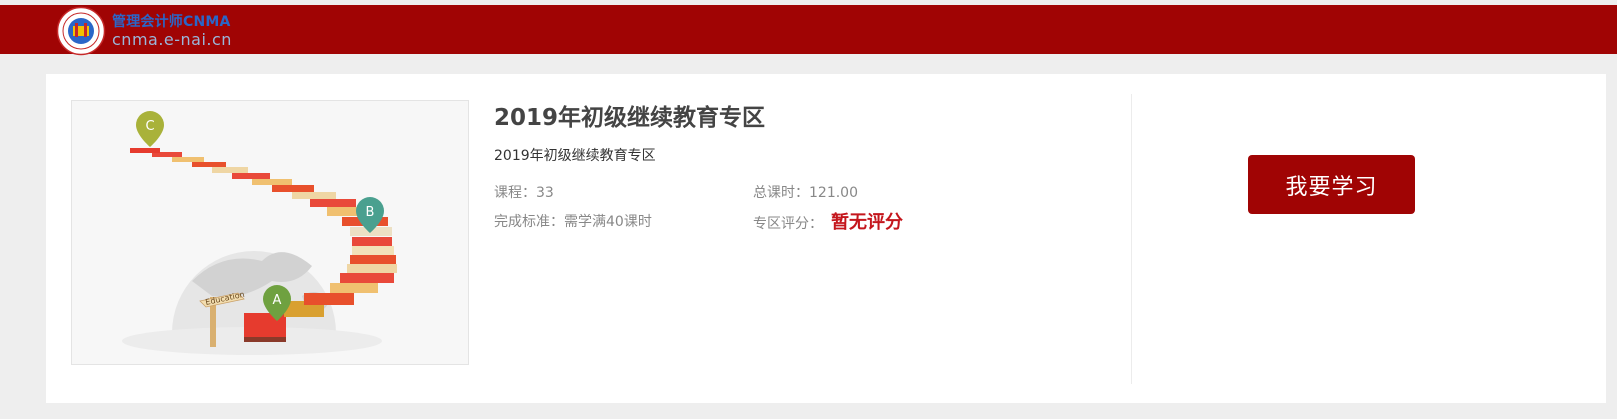  Describe the element at coordinates (608, 222) in the screenshot. I see `completion-value: 需学满40课时` at that location.